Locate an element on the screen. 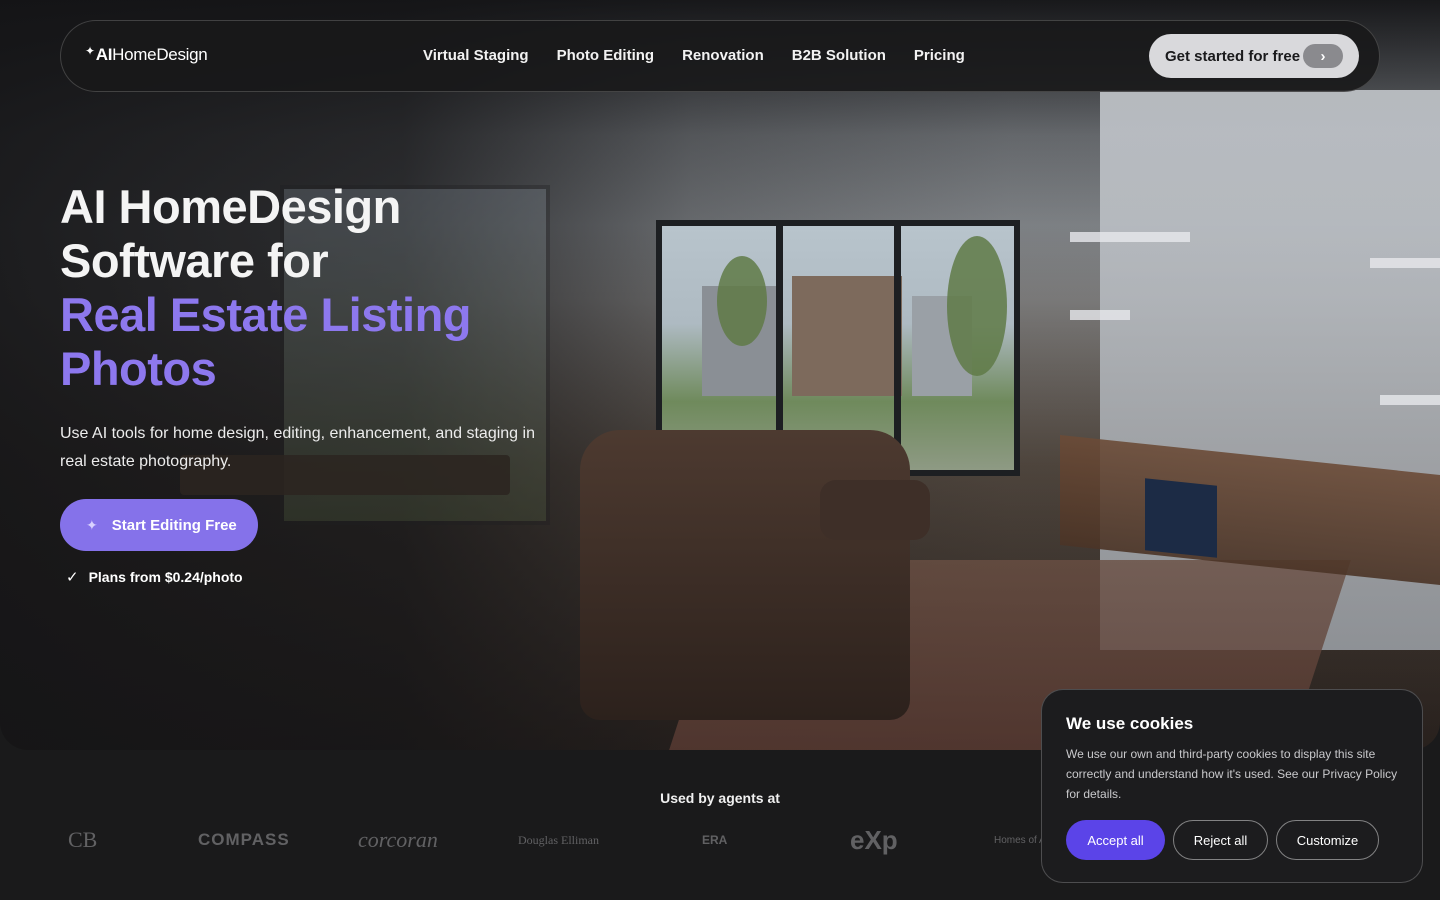 The image size is (1440, 900). nav-link-photo-editing: Photo Editing is located at coordinates (605, 55).